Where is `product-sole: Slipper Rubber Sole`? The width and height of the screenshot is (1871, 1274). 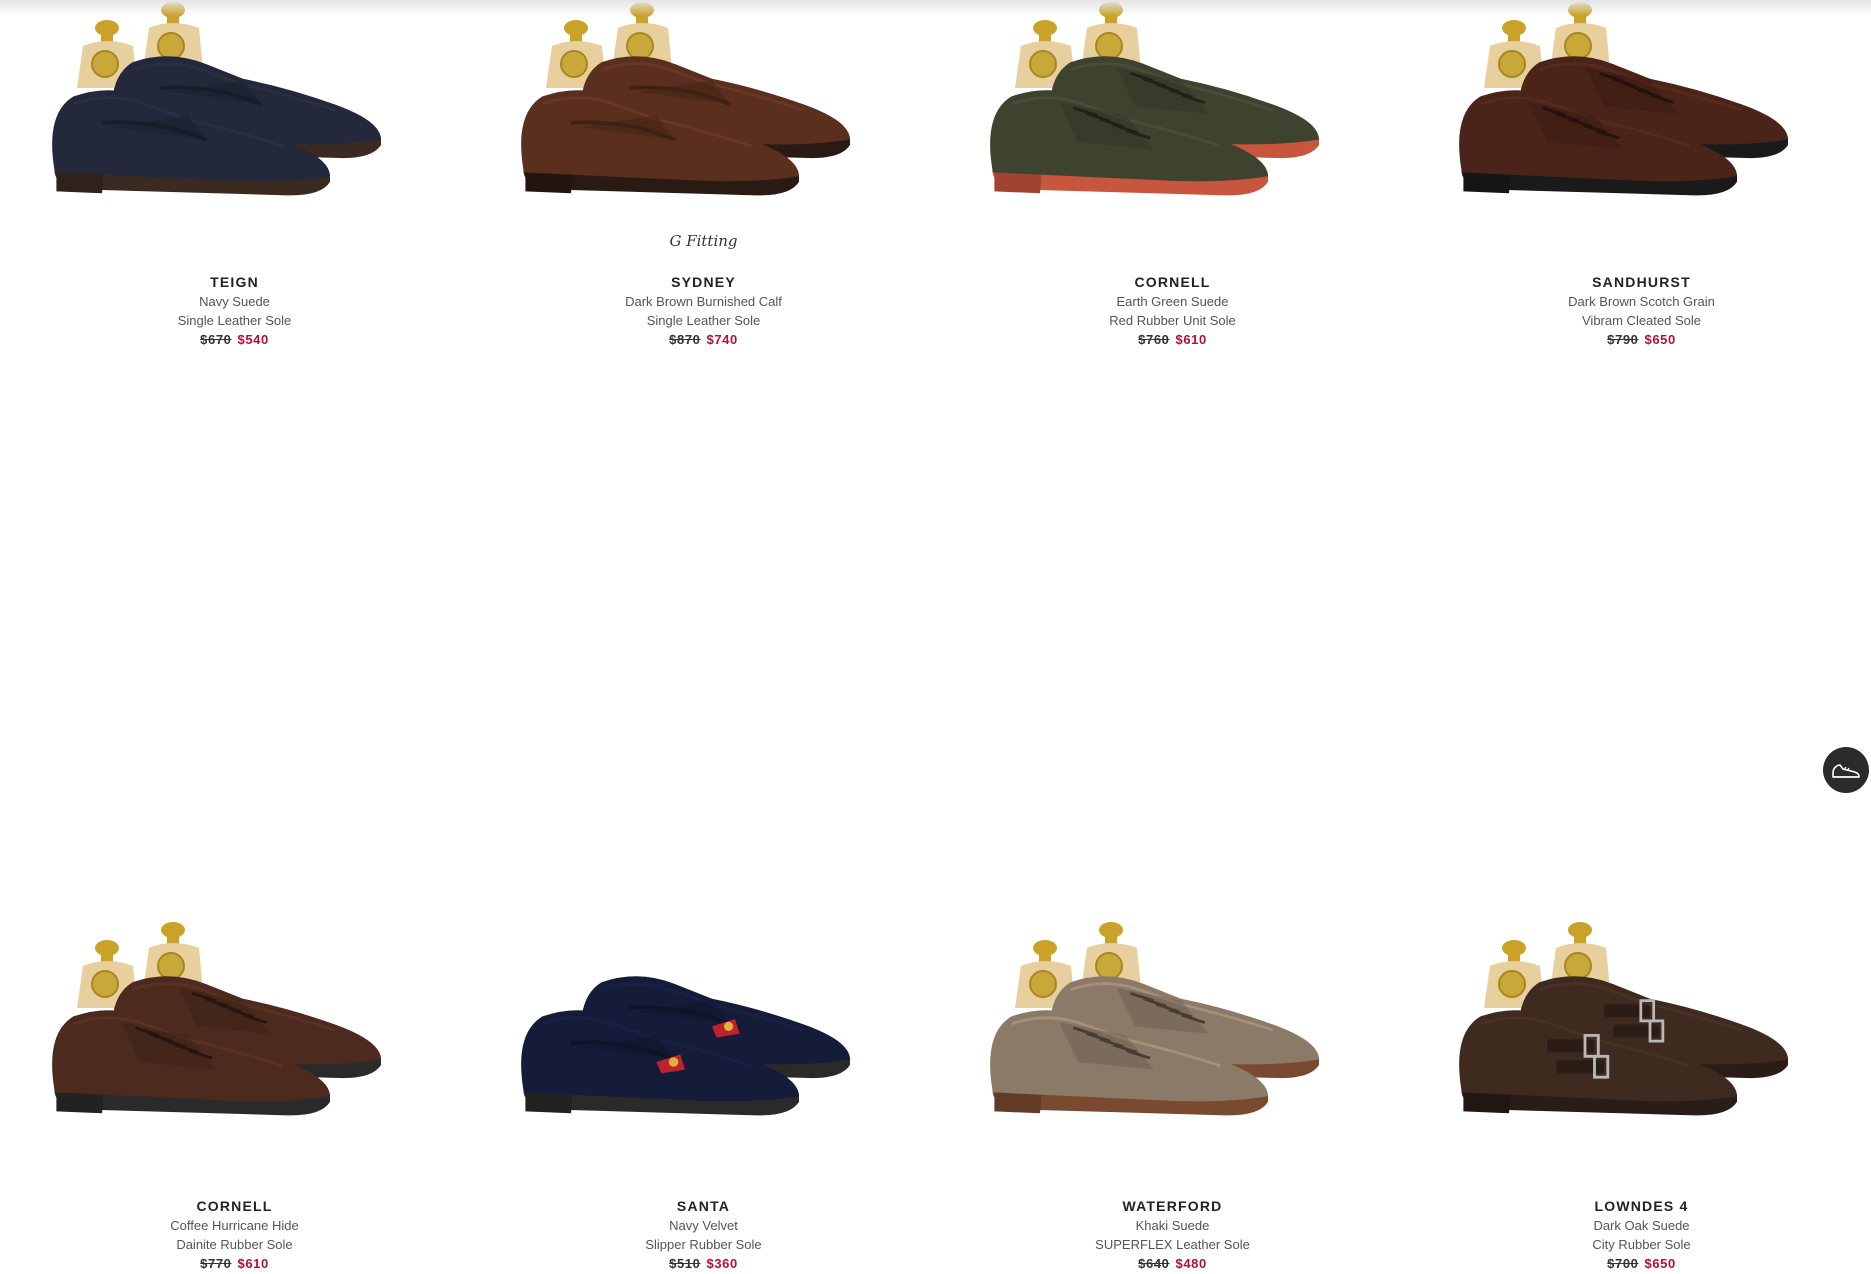
product-sole: Slipper Rubber Sole is located at coordinates (703, 1244).